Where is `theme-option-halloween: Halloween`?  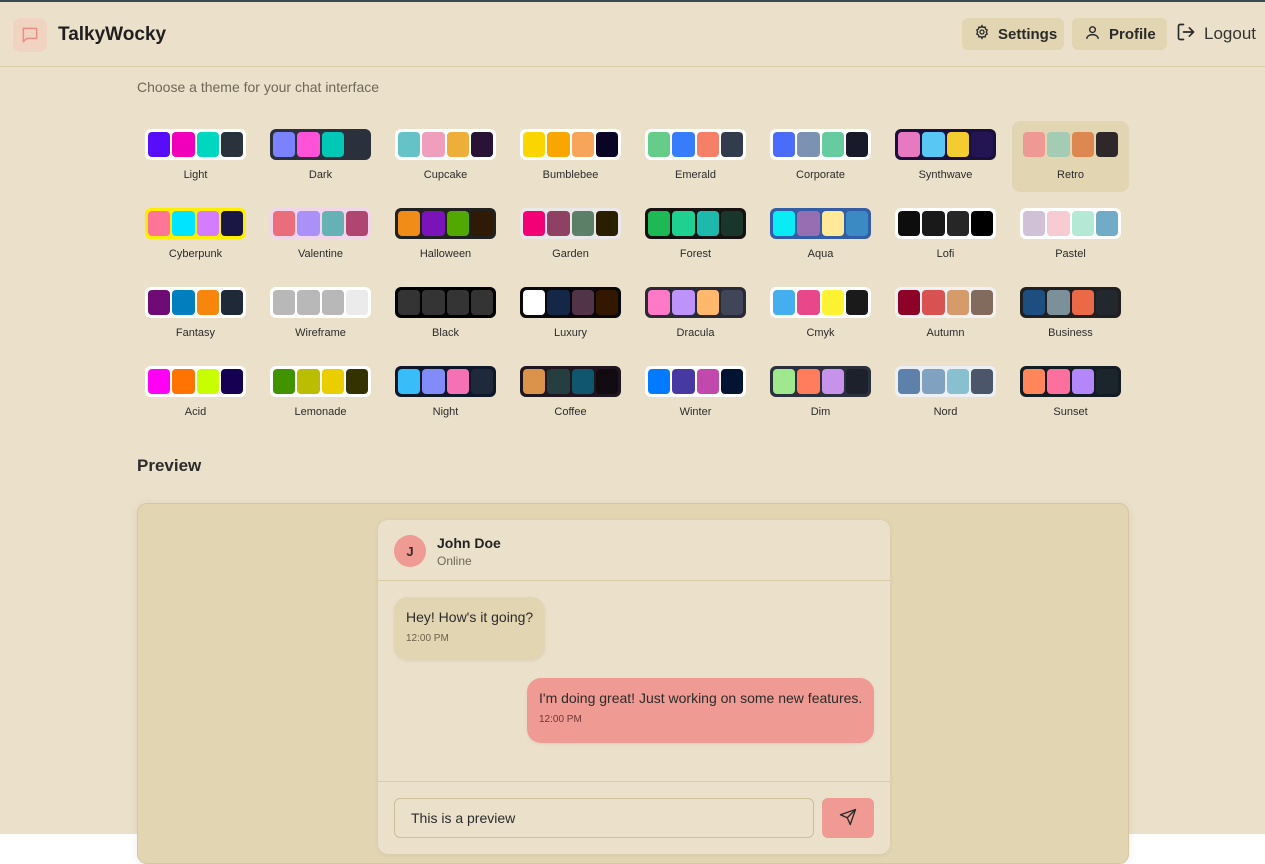
theme-option-halloween: Halloween is located at coordinates (445, 235).